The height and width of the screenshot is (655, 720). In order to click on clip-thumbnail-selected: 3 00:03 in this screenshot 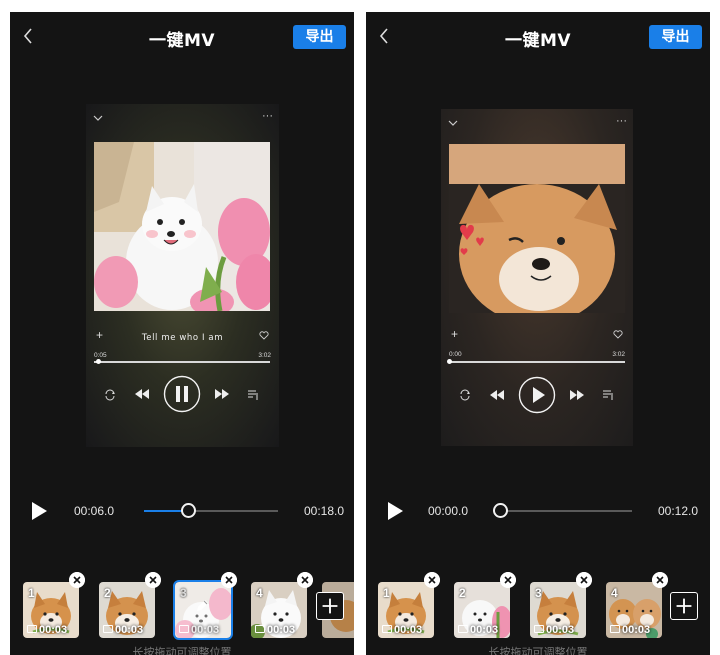, I will do `click(203, 610)`.